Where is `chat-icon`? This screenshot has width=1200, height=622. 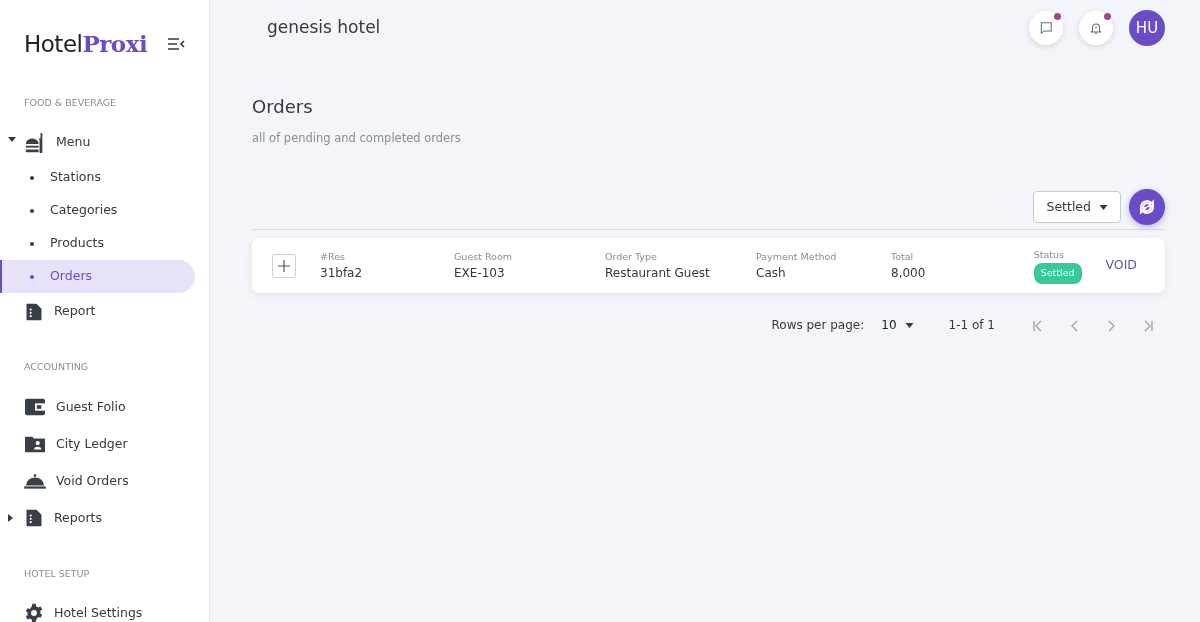
chat-icon is located at coordinates (1046, 28).